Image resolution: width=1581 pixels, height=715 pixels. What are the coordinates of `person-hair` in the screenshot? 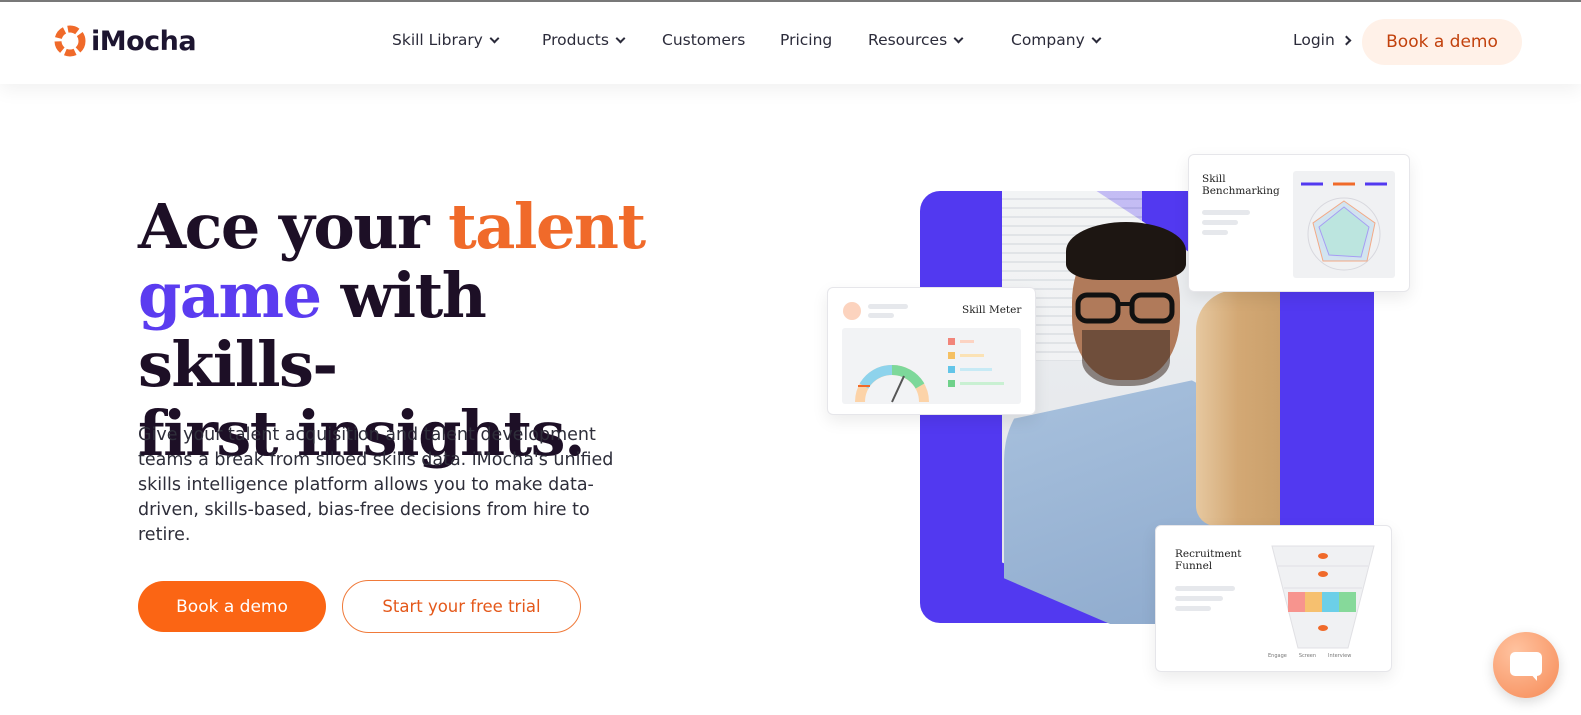 It's located at (1126, 251).